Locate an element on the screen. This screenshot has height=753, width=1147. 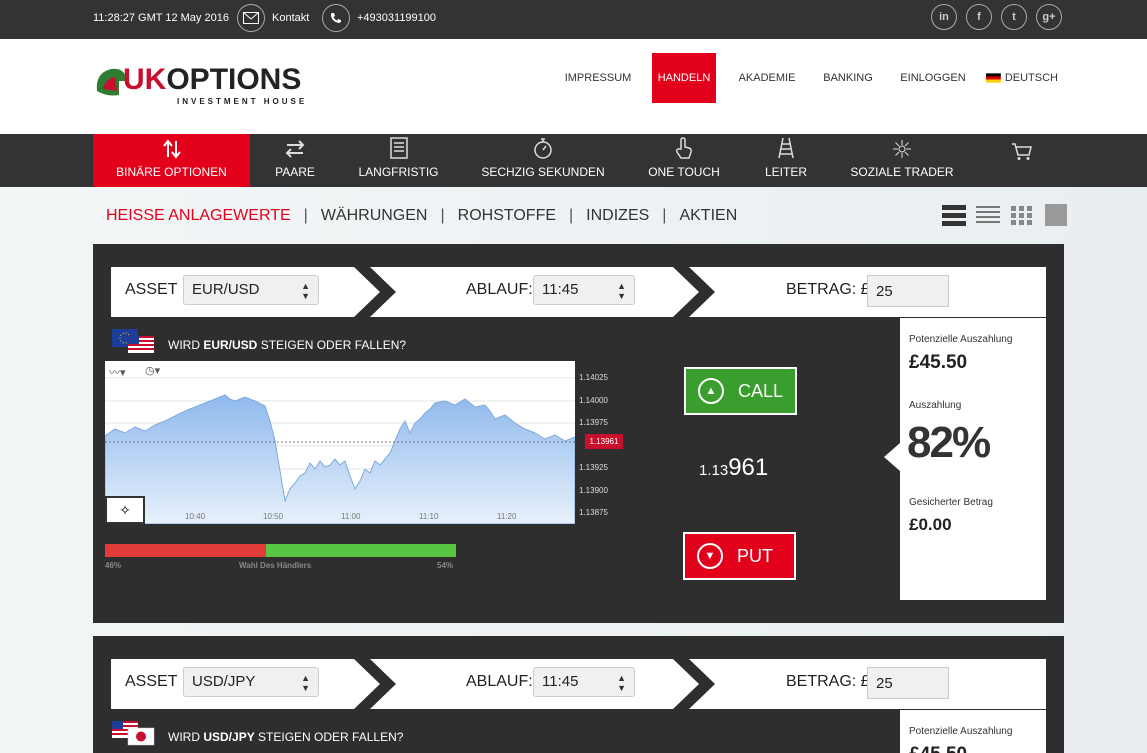
tab-indizes: INDIZES is located at coordinates (617, 216).